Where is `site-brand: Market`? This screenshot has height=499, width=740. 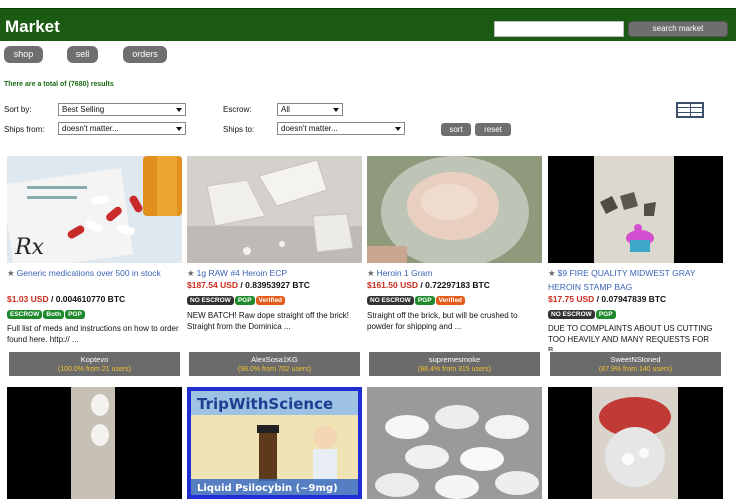
site-brand: Market is located at coordinates (32, 27).